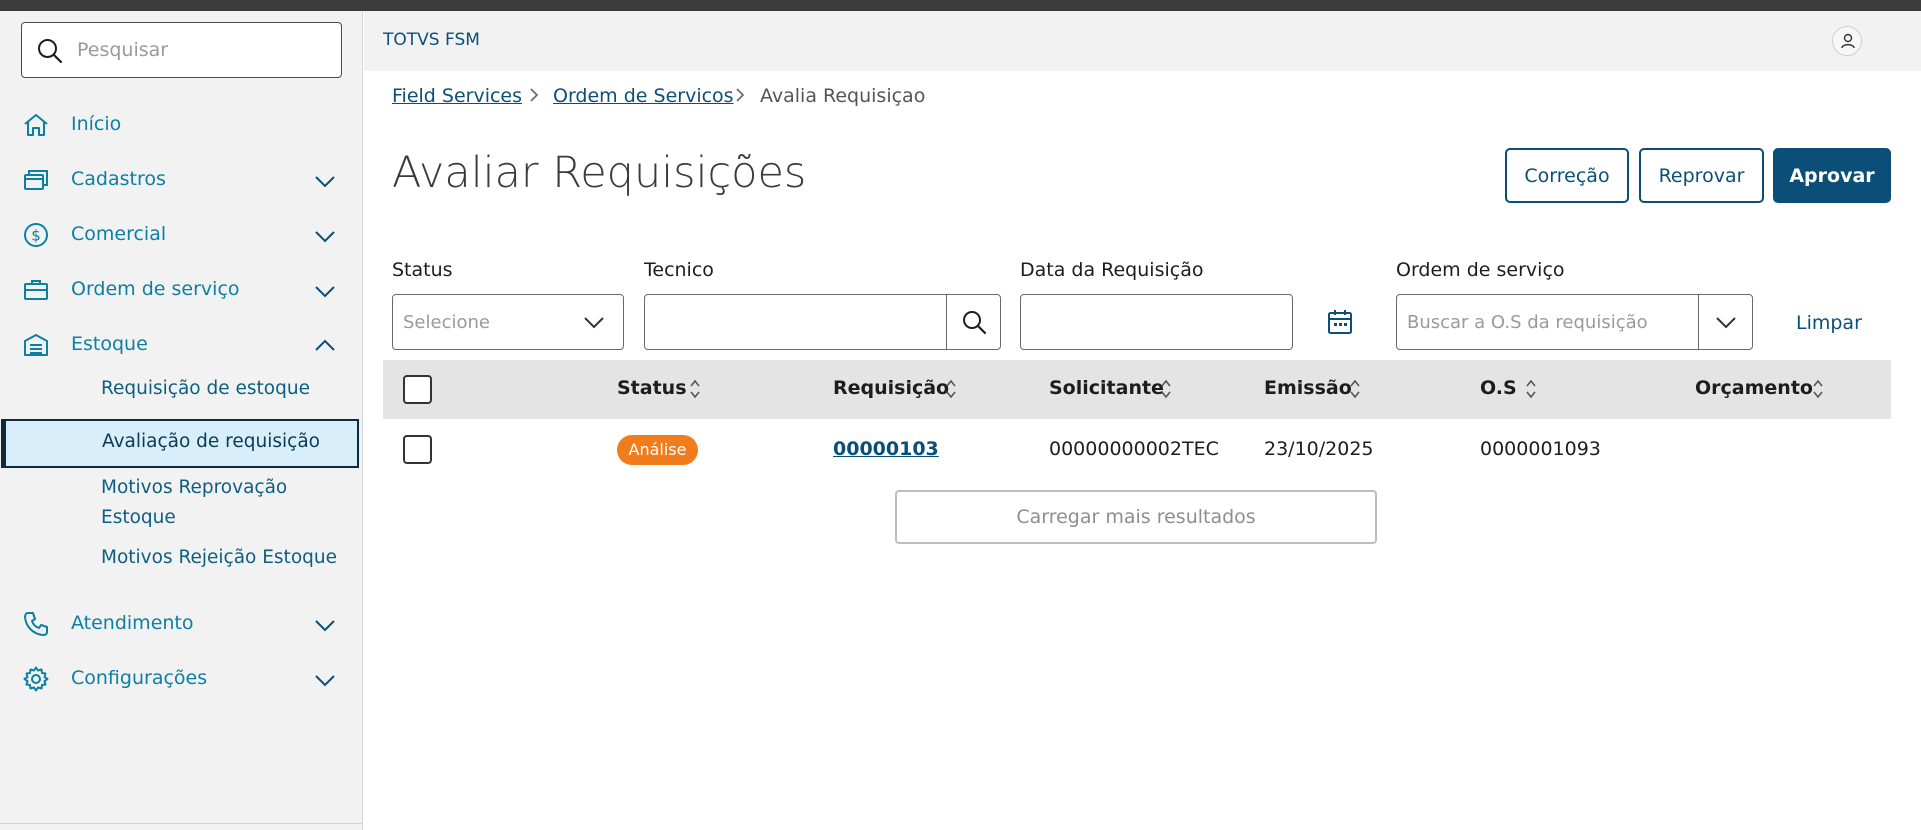 This screenshot has height=830, width=1921. What do you see at coordinates (1142, 41) in the screenshot?
I see `app-header: TOTVS FSM` at bounding box center [1142, 41].